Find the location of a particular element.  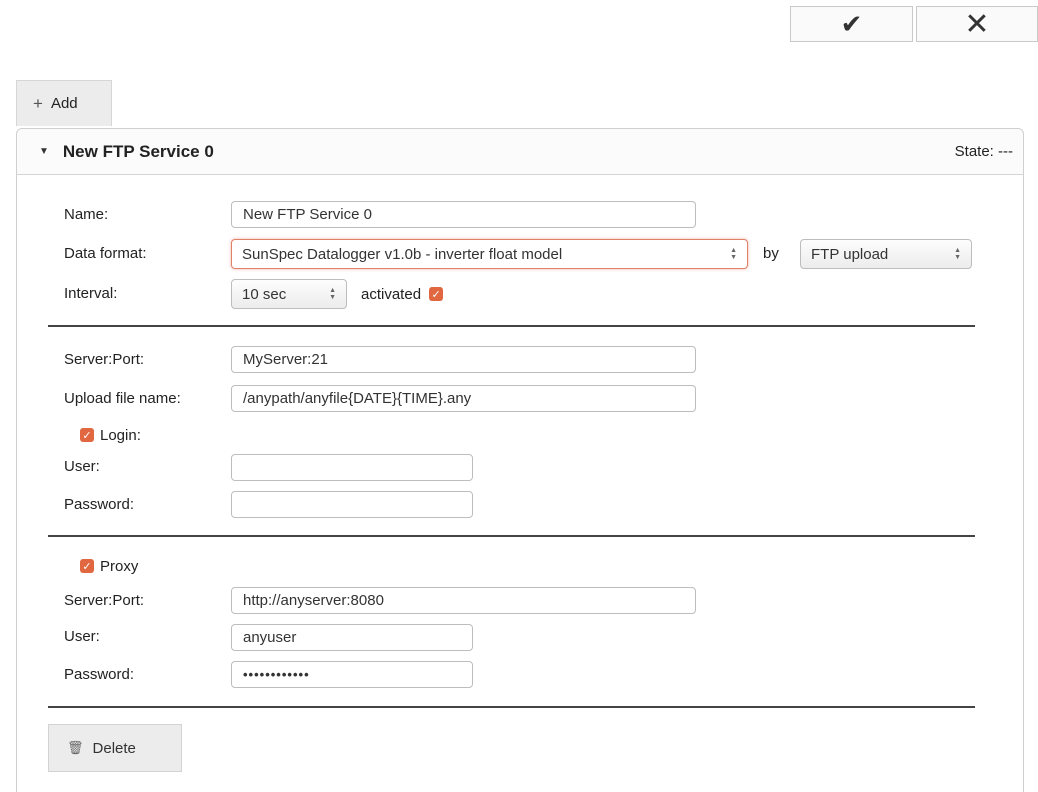

upload-file-name-input is located at coordinates (463, 398).